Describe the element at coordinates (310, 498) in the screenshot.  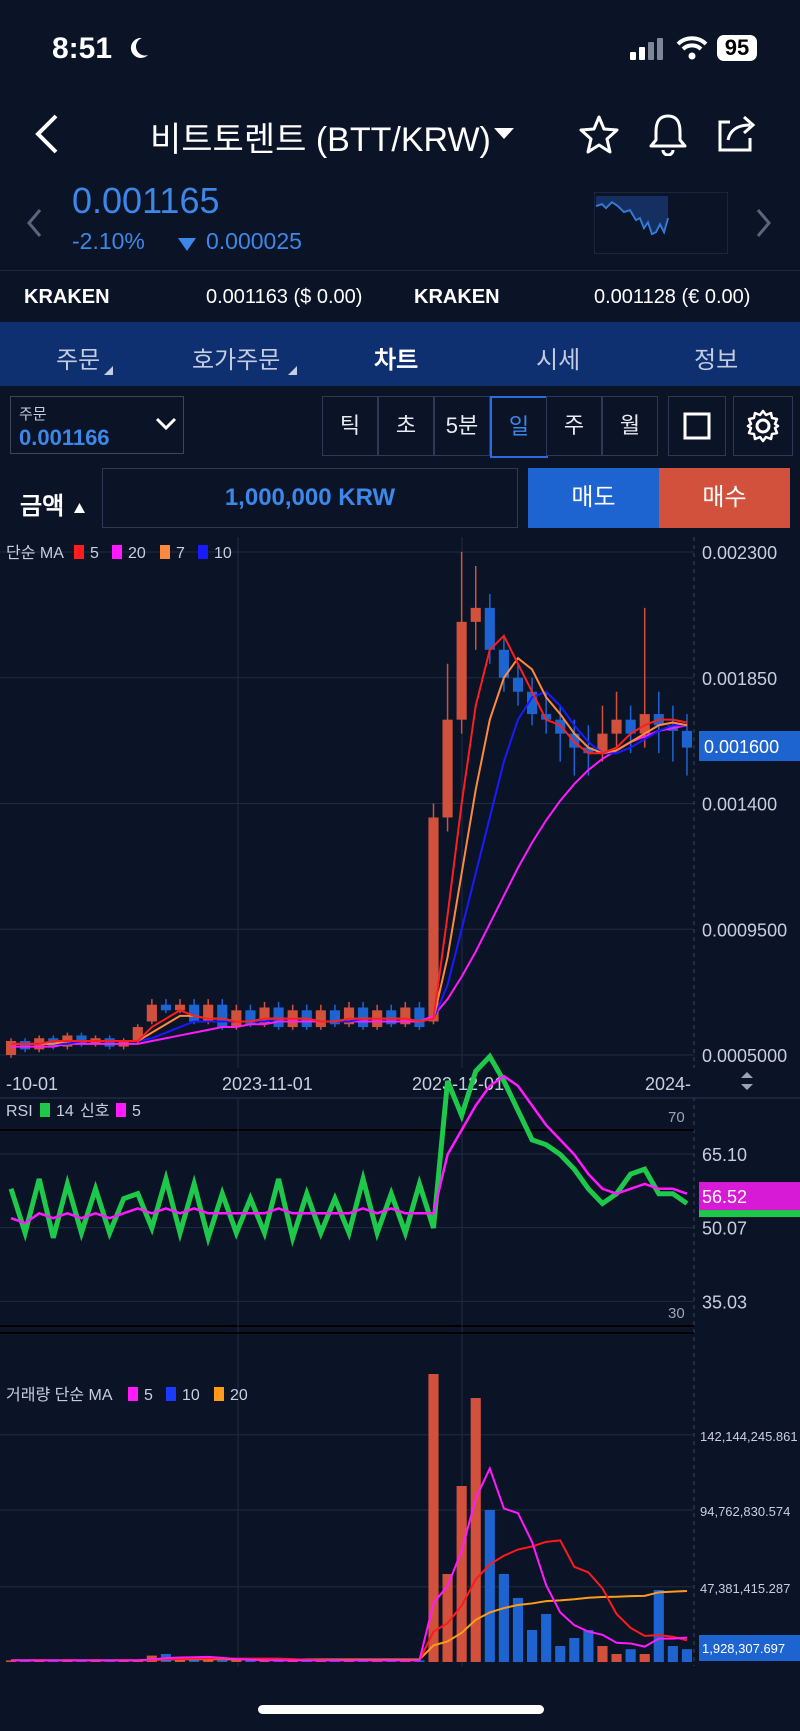
I see `amount-input: 1,000,000 KRW` at that location.